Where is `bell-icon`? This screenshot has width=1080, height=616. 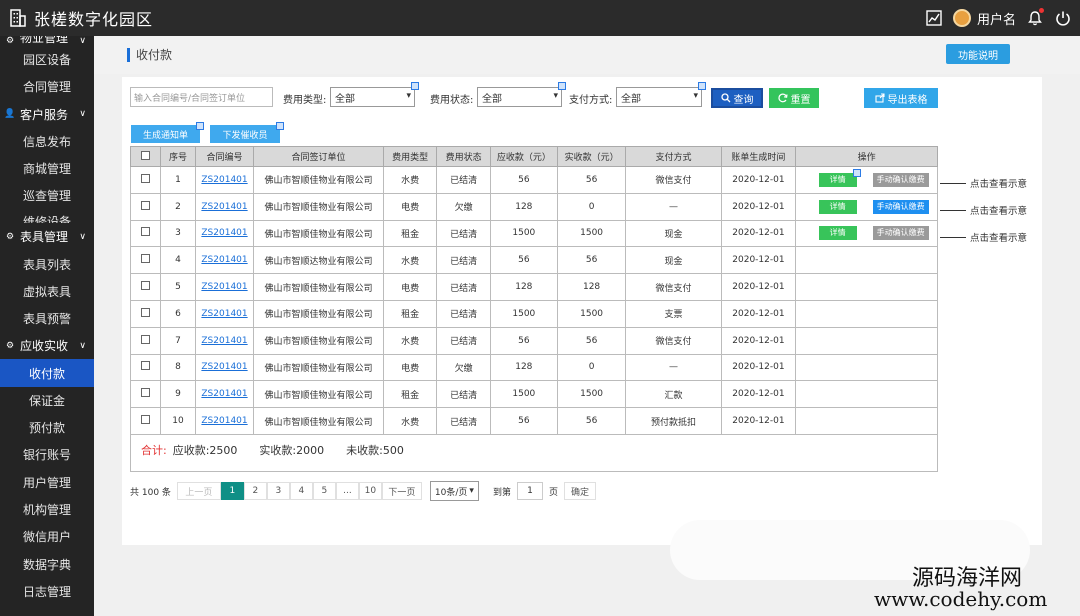 bell-icon is located at coordinates (1035, 17).